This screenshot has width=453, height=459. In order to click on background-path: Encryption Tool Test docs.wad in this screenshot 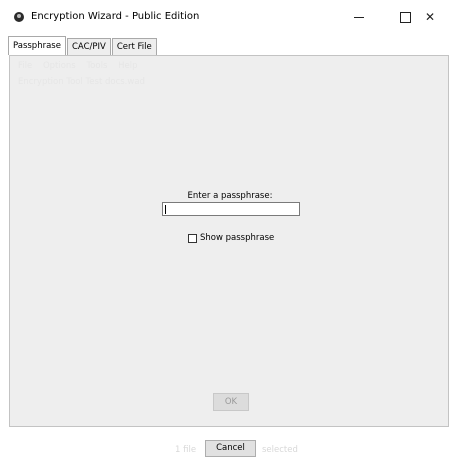, I will do `click(81, 82)`.